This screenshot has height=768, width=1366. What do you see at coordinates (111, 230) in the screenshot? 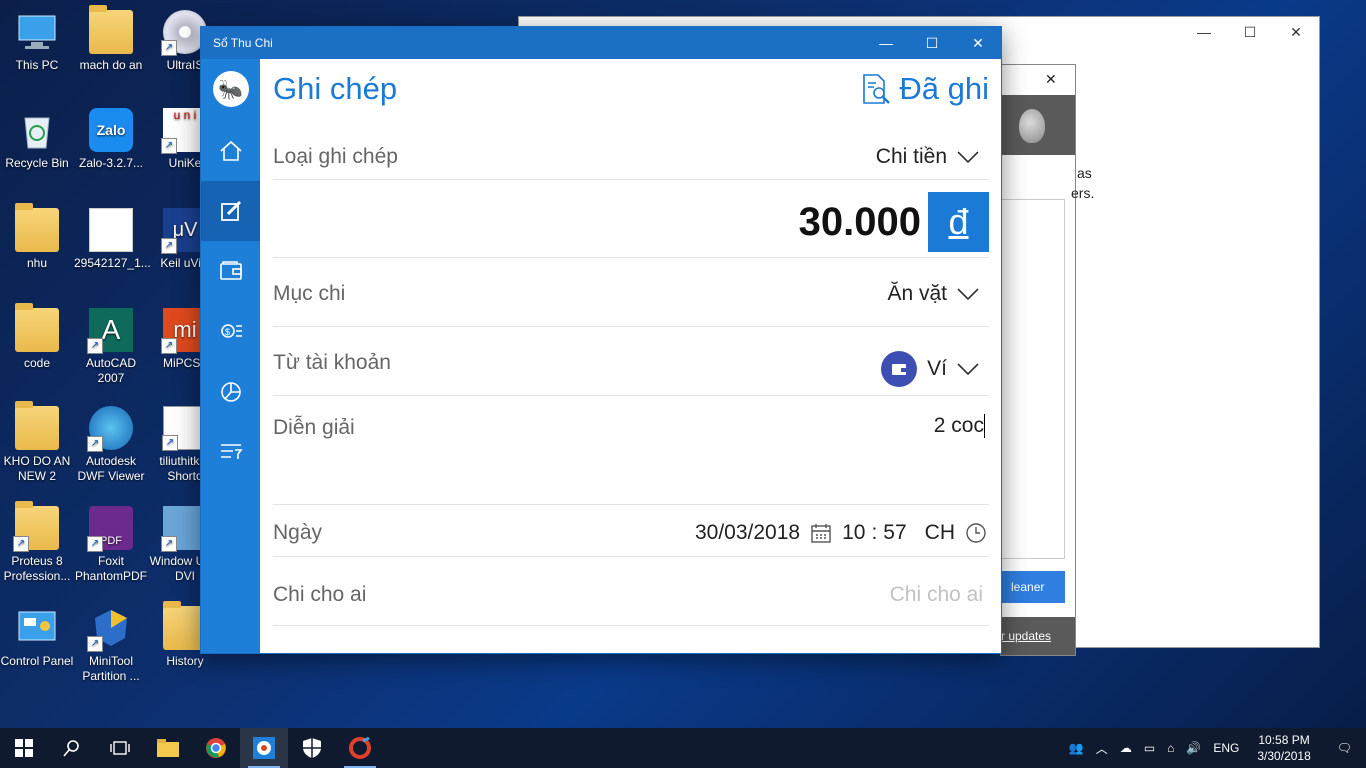
I see `image-icon` at bounding box center [111, 230].